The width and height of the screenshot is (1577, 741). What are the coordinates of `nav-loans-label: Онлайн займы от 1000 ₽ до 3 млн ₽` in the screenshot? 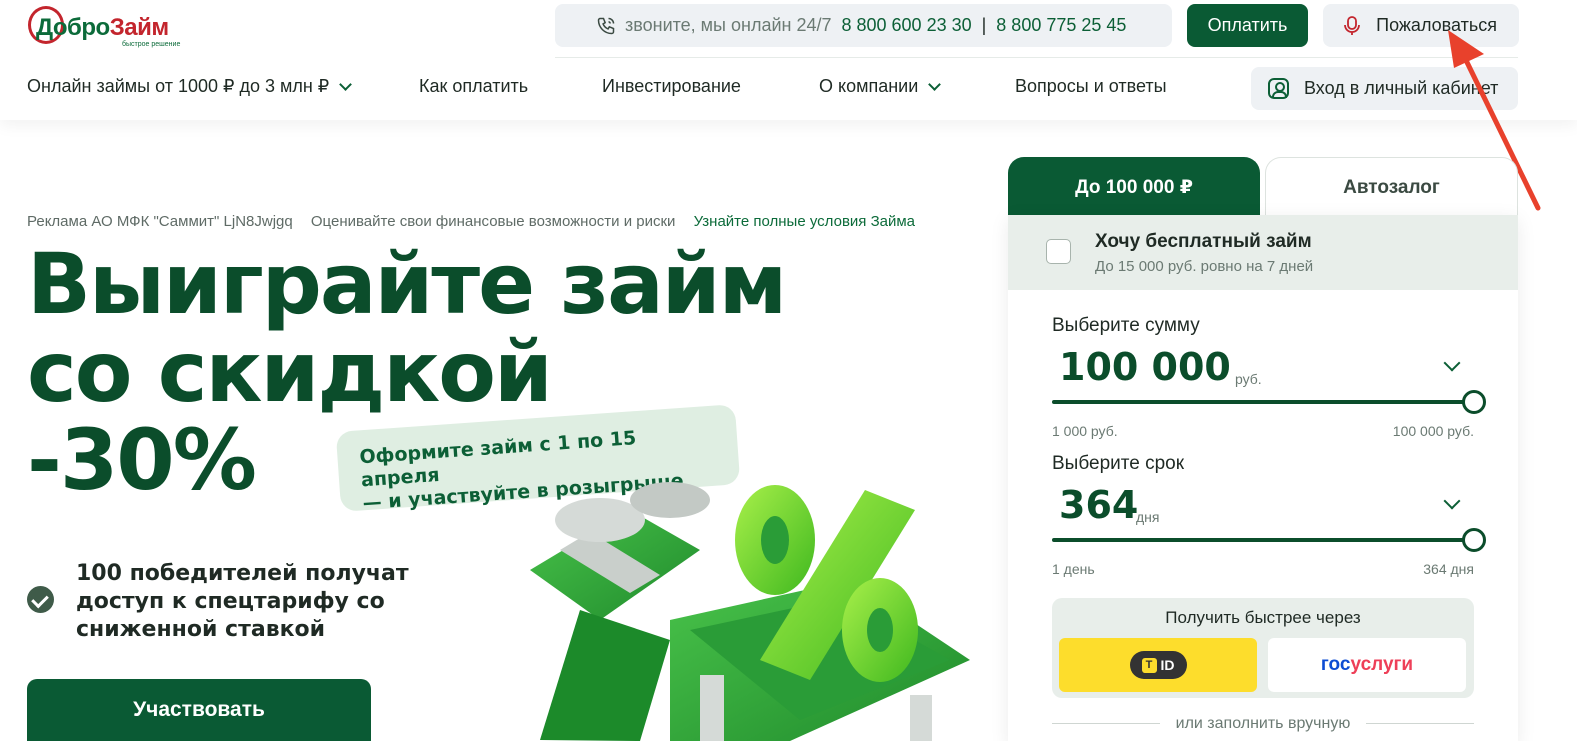 It's located at (178, 86).